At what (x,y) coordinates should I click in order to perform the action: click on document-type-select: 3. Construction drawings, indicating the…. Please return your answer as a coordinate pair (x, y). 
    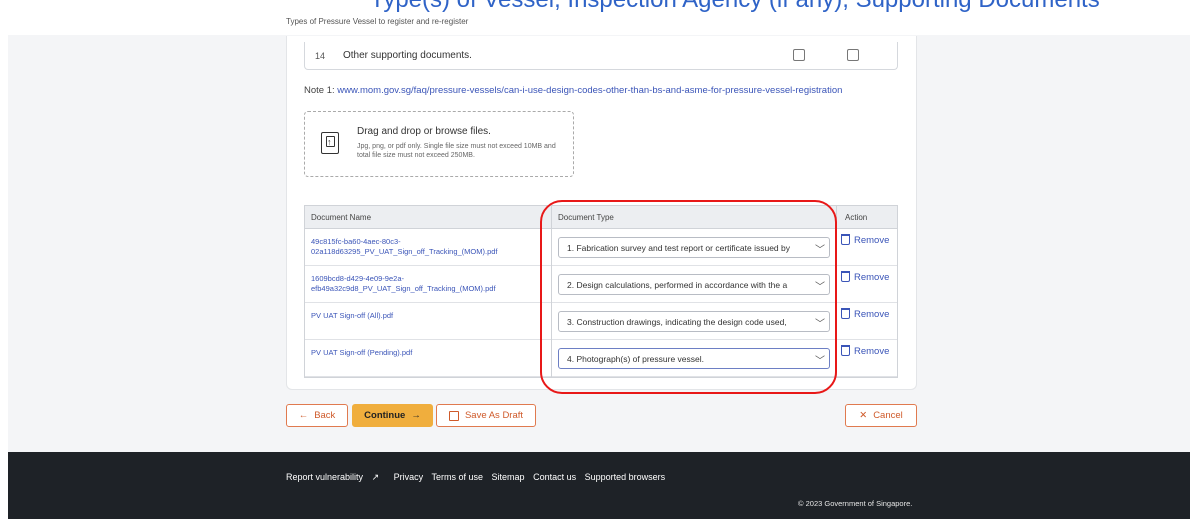
    Looking at the image, I should click on (694, 321).